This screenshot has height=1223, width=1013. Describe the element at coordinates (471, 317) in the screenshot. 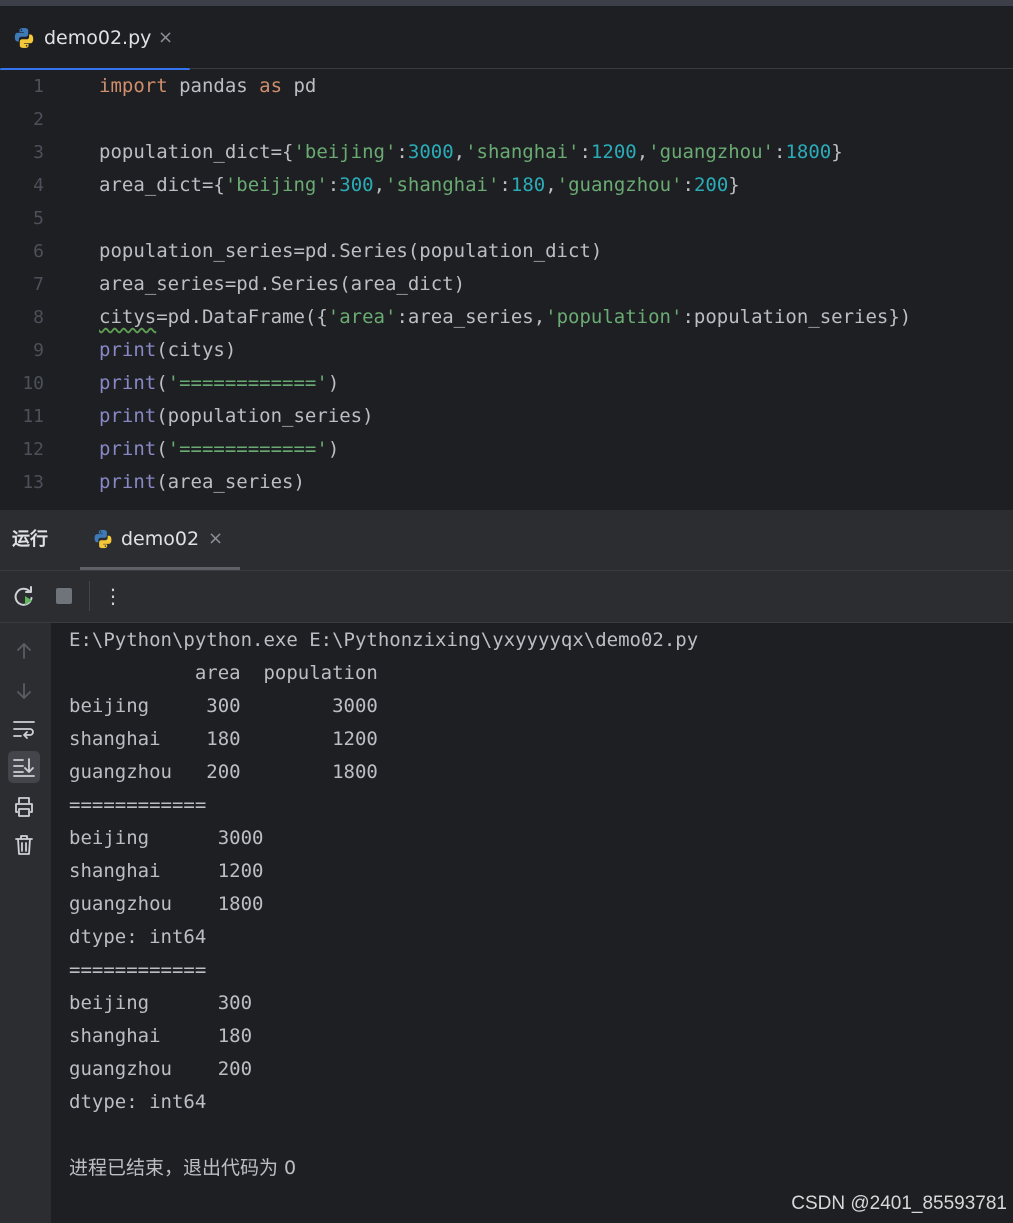

I see `code-token: :area_series,` at that location.